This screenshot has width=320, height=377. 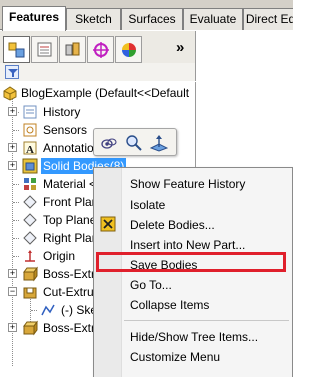 I want to click on zoom-to-selection-icon, so click(x=134, y=143).